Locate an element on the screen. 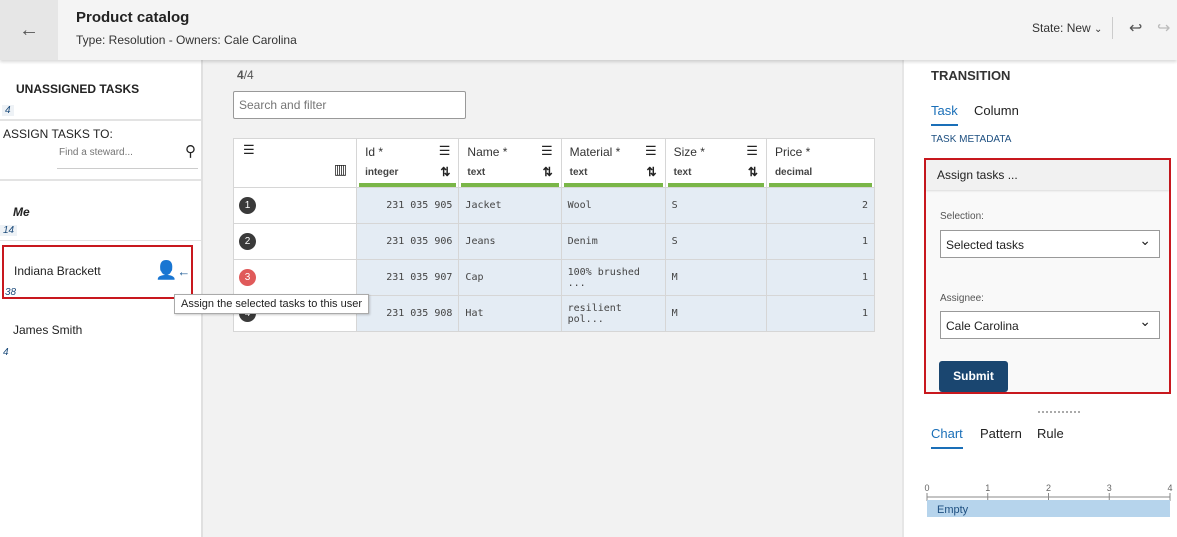  cell-price: 2 is located at coordinates (820, 205).